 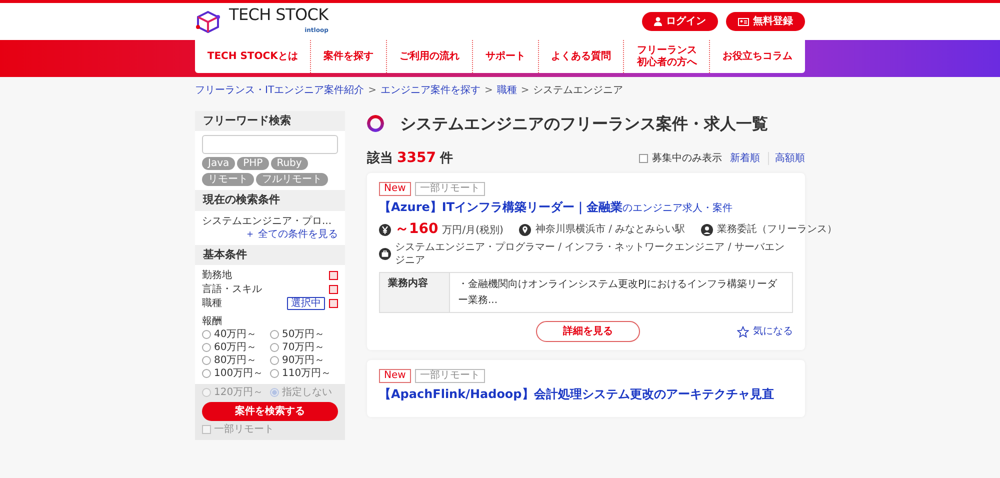 I want to click on radio-label: 60万円～, so click(x=235, y=347).